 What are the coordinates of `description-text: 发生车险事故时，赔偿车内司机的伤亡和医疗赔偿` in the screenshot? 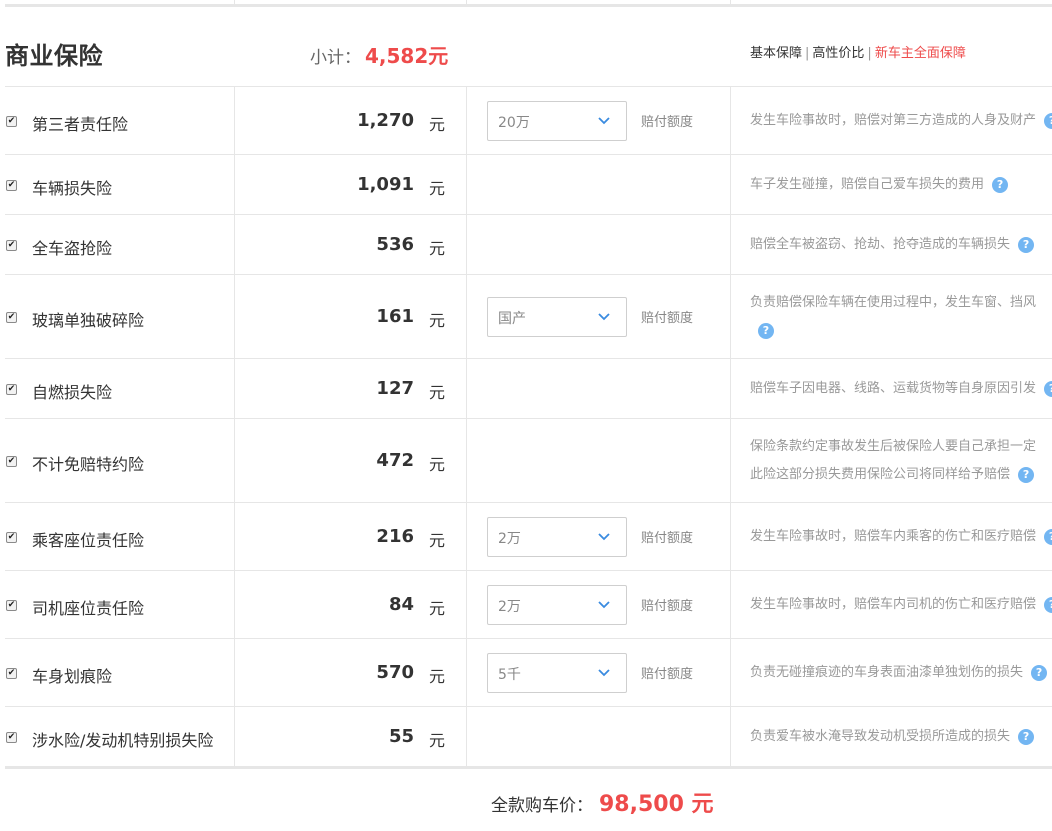 It's located at (893, 604).